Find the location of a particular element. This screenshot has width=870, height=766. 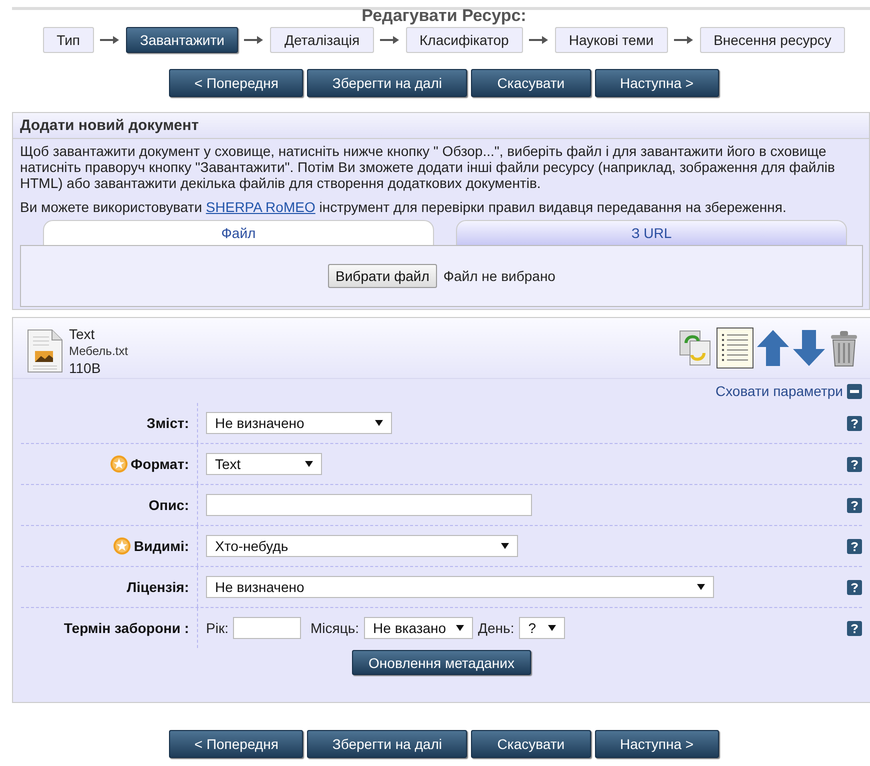

hide-options-link: Сховати параметри is located at coordinates (779, 391).